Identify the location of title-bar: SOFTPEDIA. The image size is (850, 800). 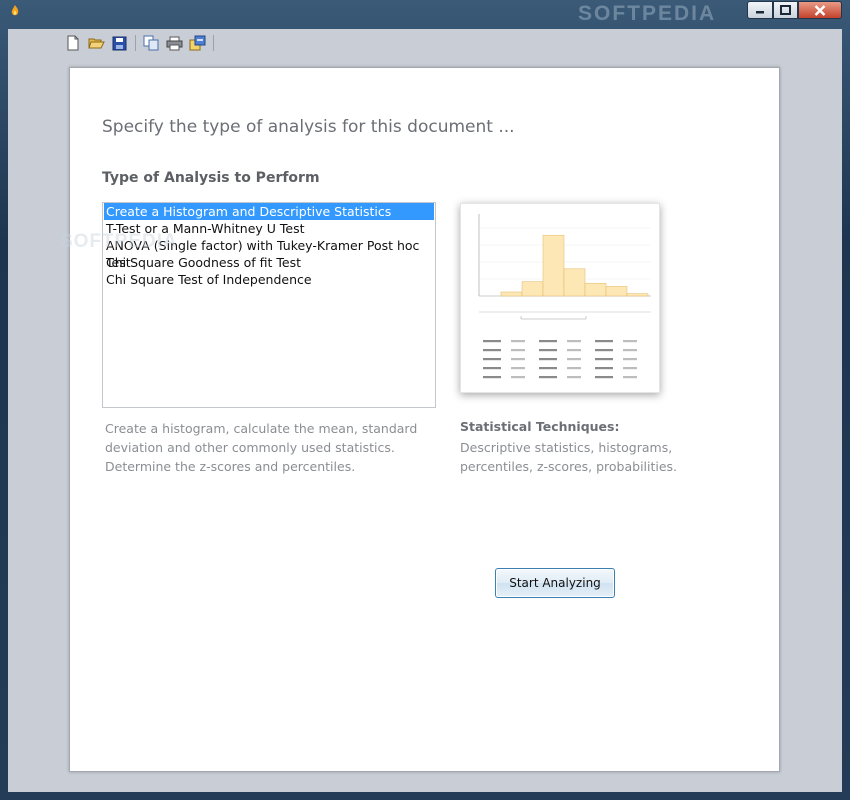
(425, 12).